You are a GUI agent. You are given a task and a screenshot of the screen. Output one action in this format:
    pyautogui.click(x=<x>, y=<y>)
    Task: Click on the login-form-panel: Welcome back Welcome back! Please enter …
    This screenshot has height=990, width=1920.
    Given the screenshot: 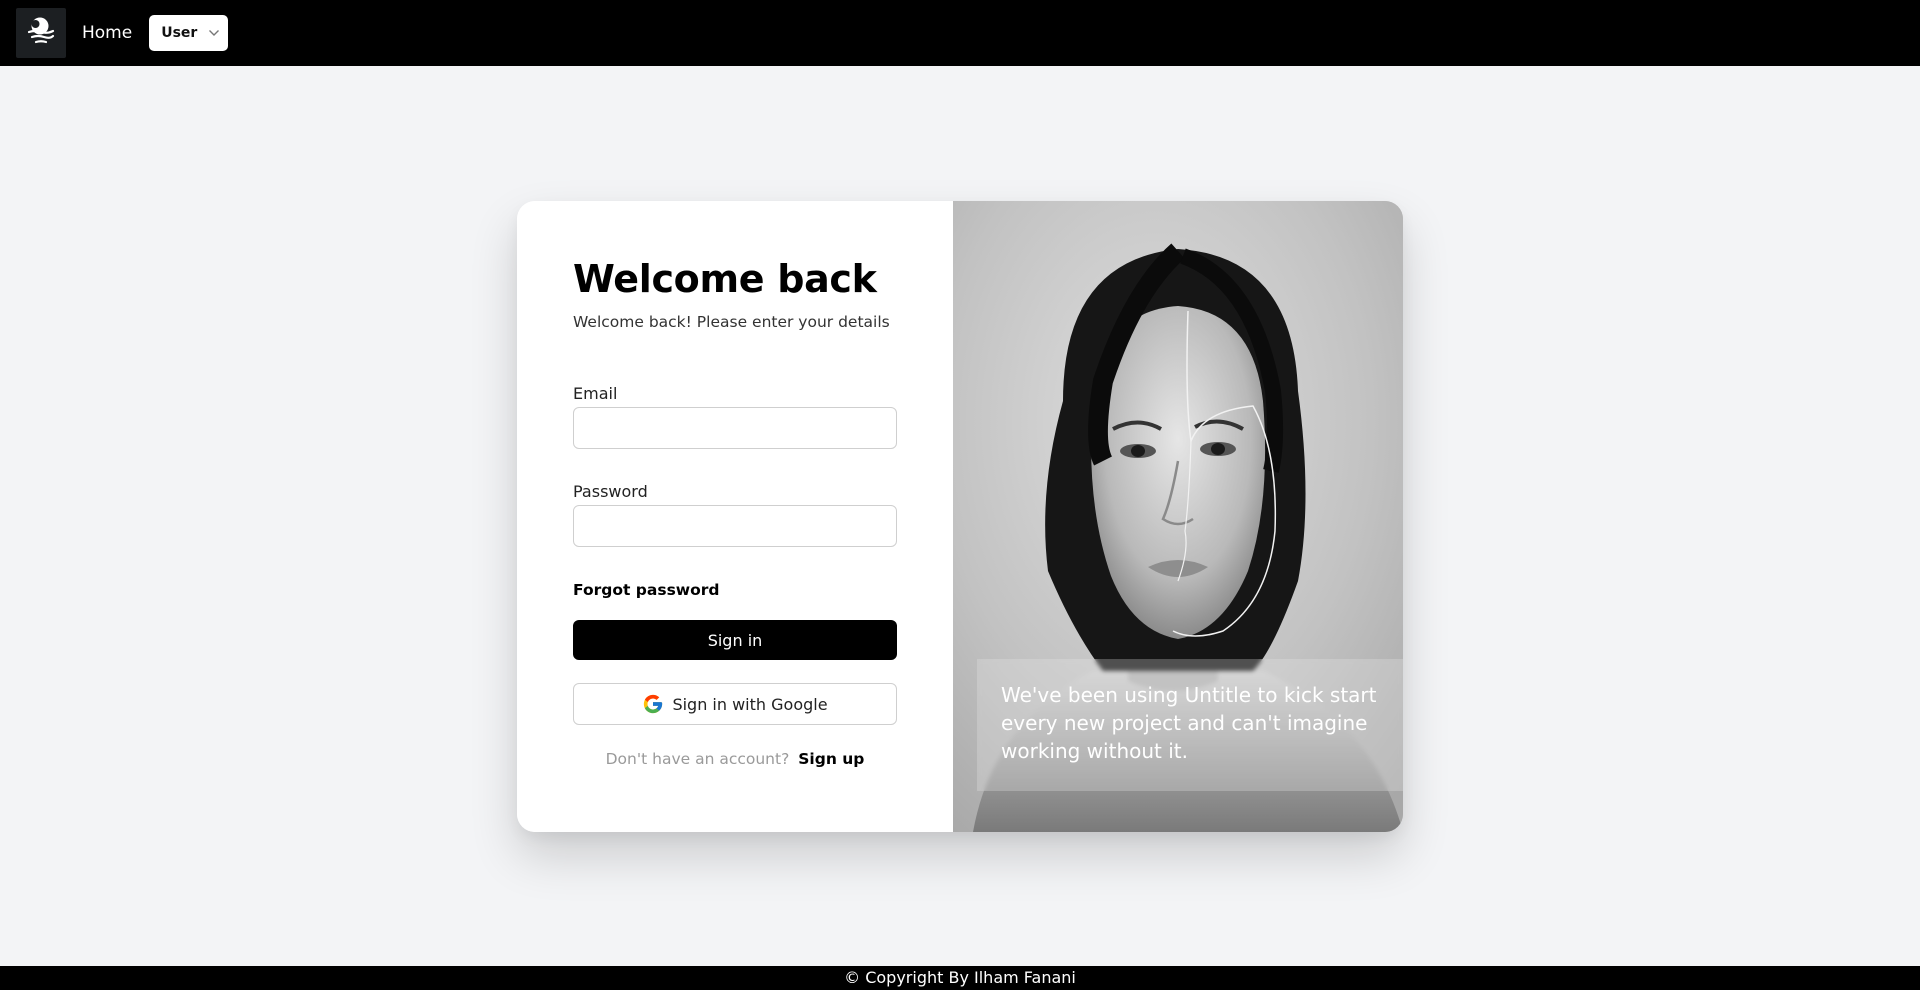 What is the action you would take?
    pyautogui.click(x=735, y=516)
    